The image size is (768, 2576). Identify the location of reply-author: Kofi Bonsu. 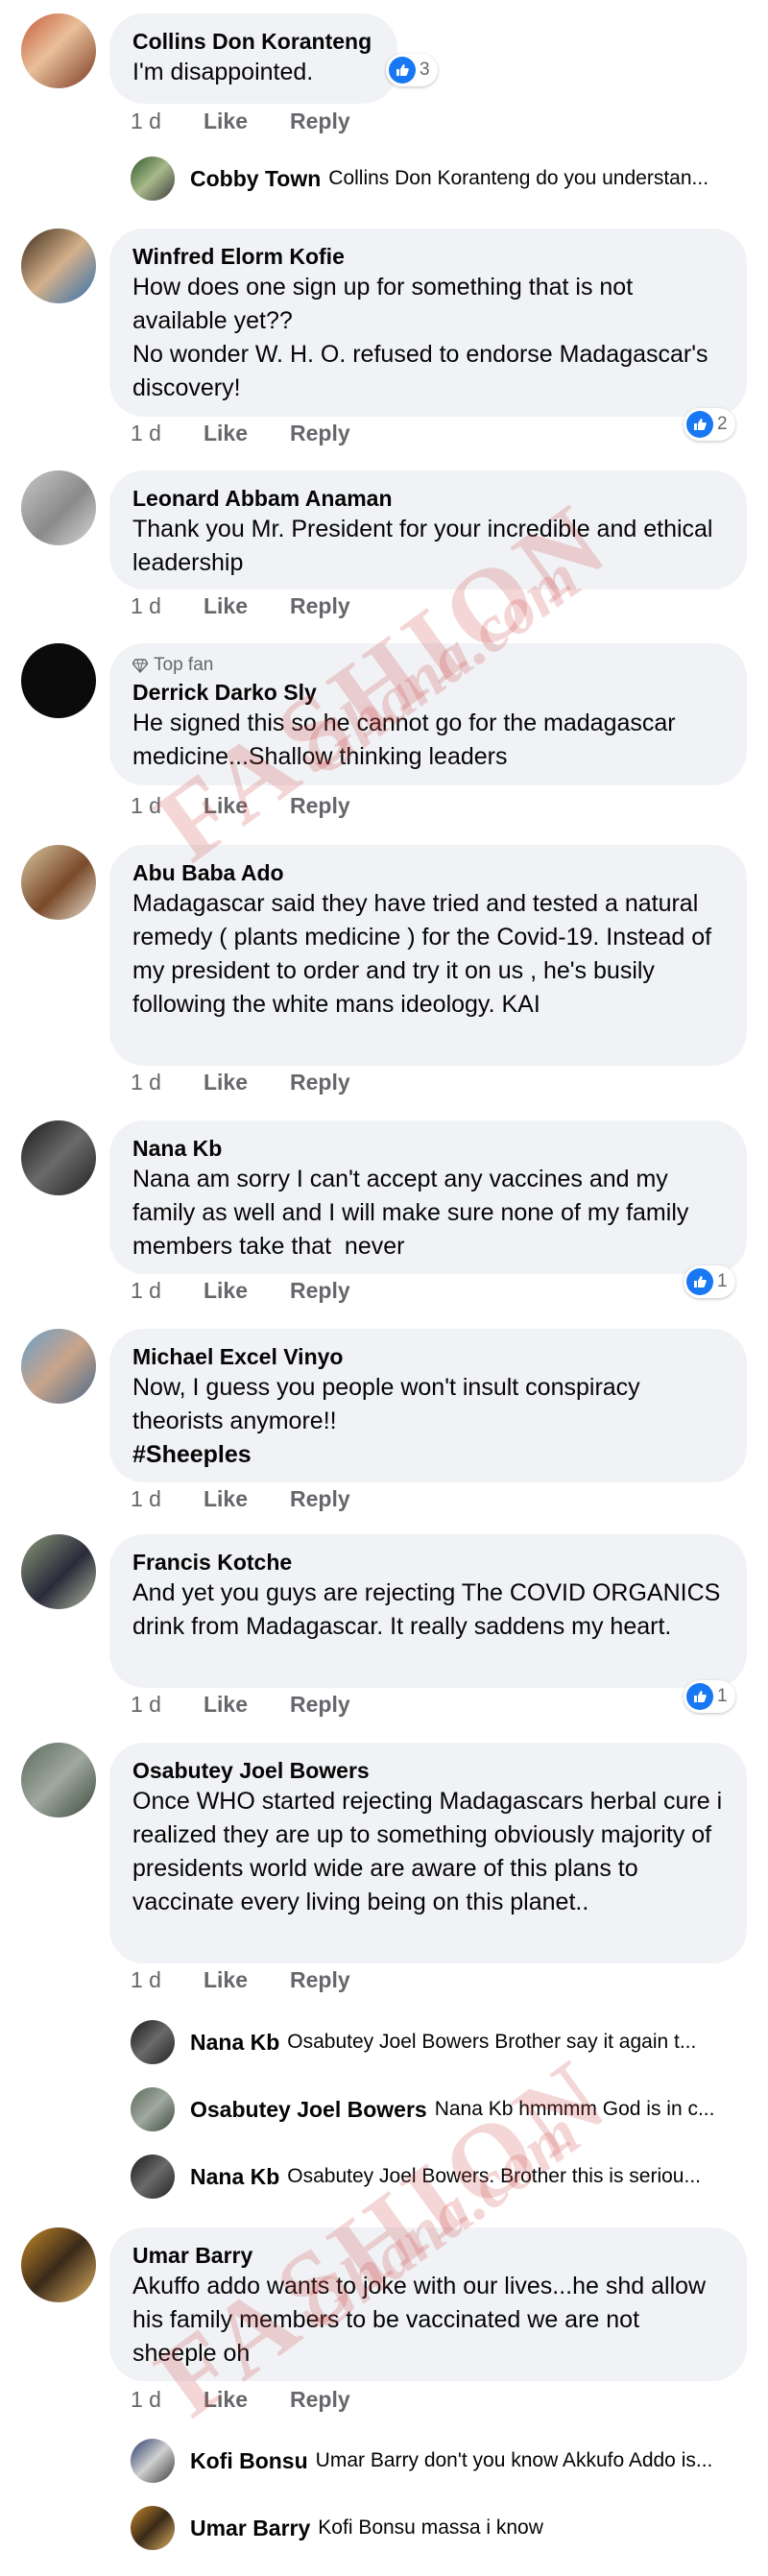
(249, 2461).